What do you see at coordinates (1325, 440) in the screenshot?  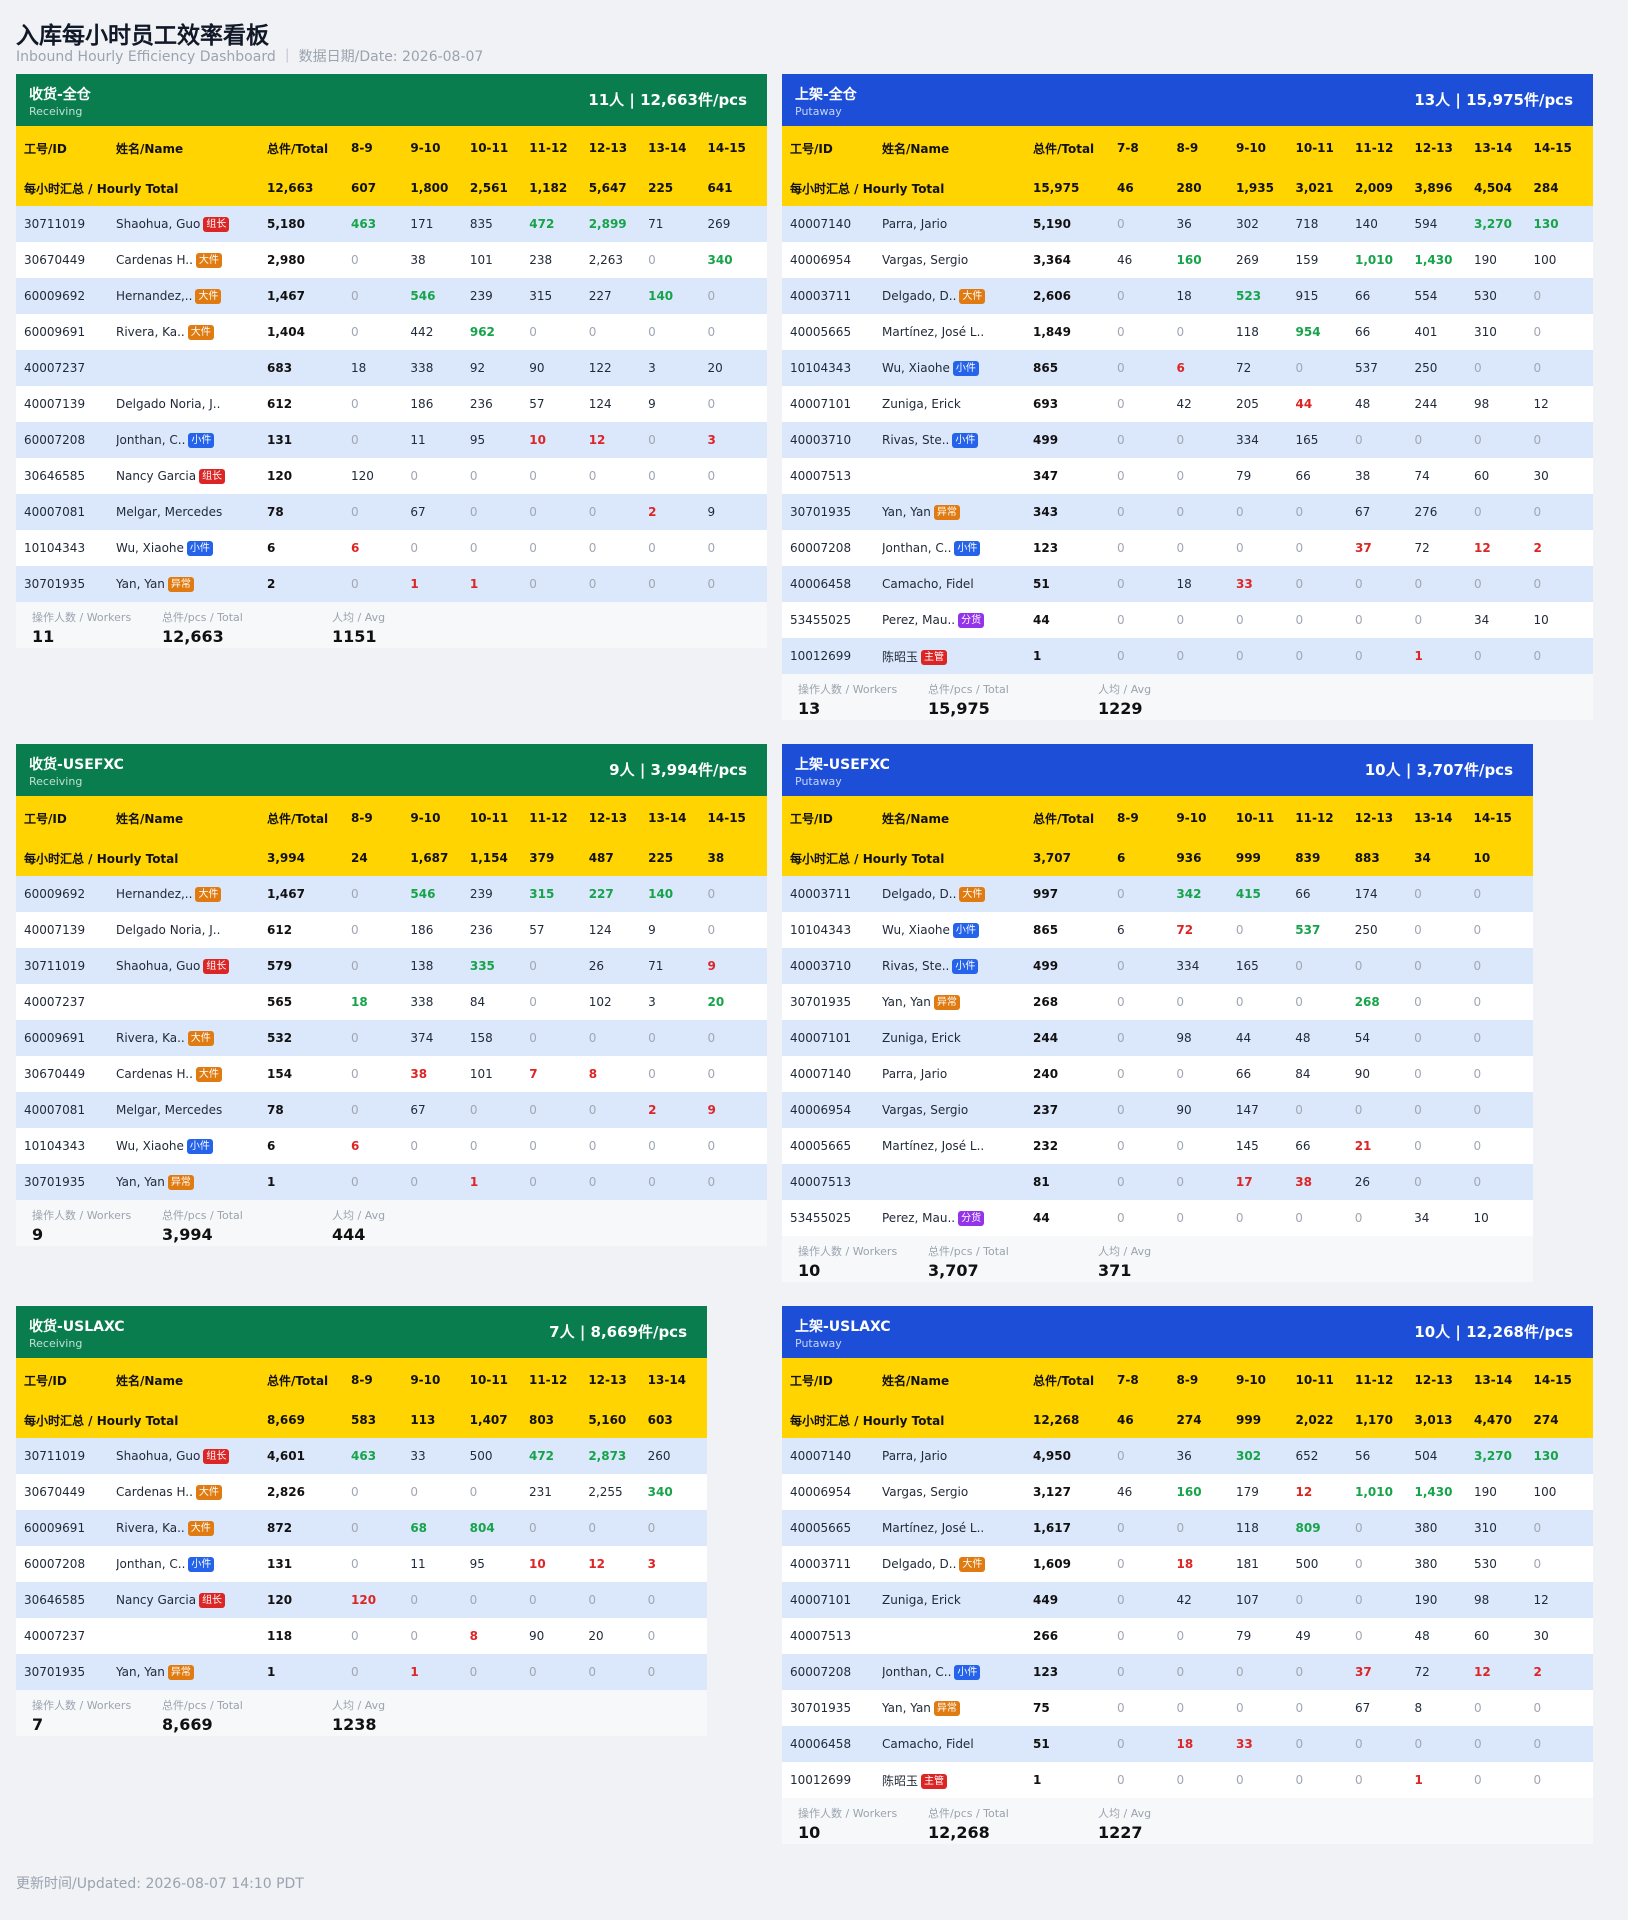 I see `hour-value: 165` at bounding box center [1325, 440].